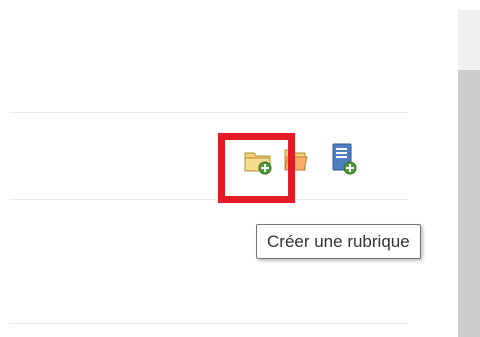  What do you see at coordinates (256, 168) in the screenshot?
I see `highlight-box` at bounding box center [256, 168].